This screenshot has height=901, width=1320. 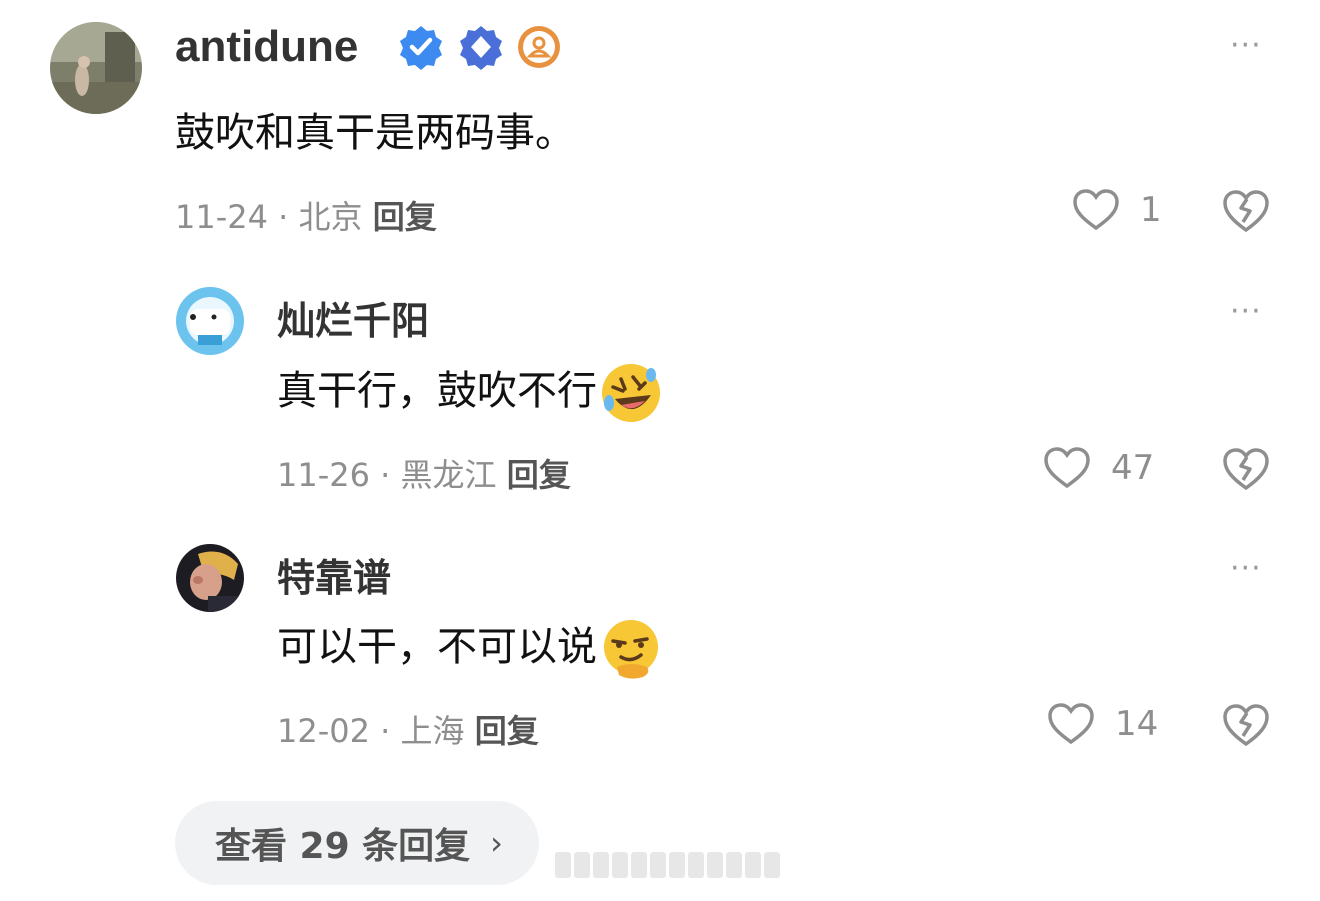 What do you see at coordinates (1133, 468) in the screenshot?
I see `like-count: 47` at bounding box center [1133, 468].